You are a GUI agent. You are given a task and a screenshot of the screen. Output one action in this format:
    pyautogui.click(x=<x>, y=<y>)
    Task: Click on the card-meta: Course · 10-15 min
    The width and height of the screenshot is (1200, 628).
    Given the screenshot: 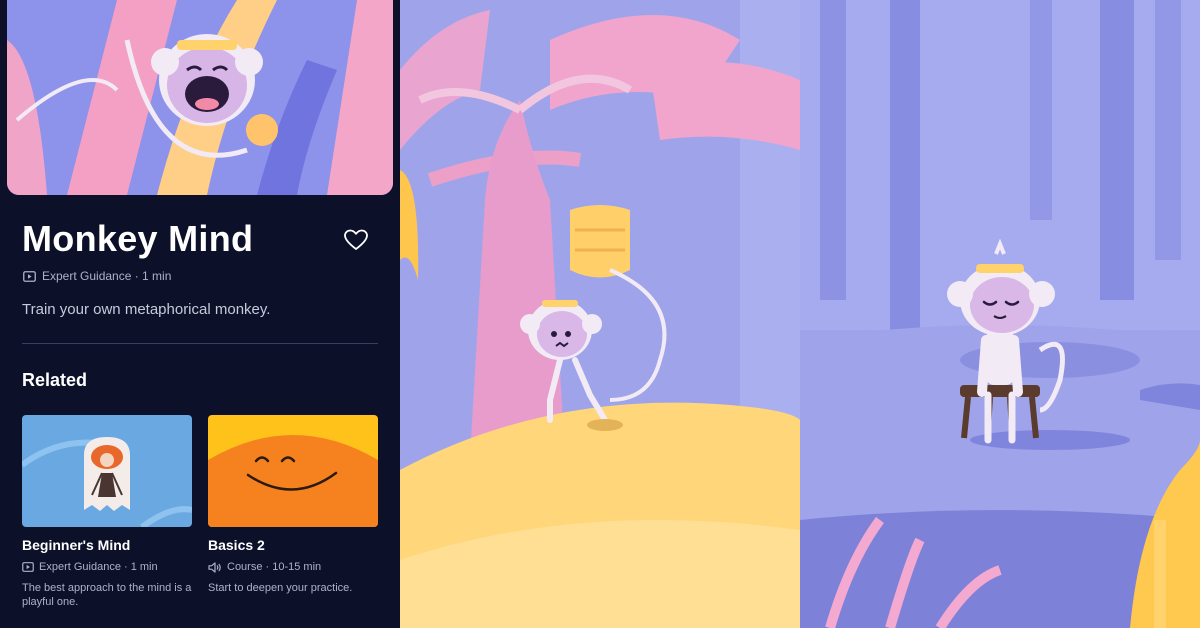 What is the action you would take?
    pyautogui.click(x=264, y=567)
    